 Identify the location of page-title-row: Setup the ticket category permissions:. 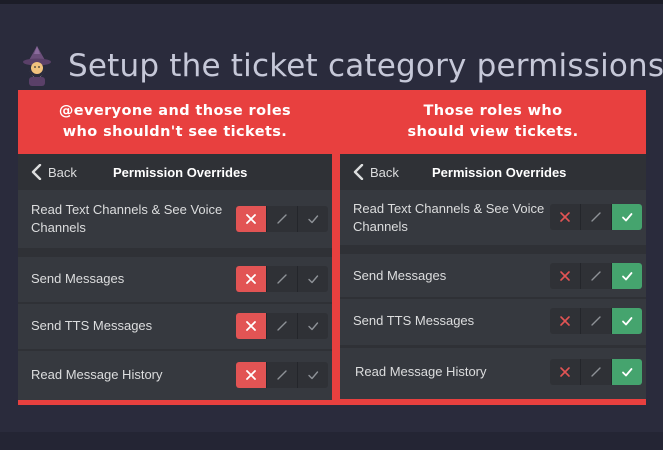
(341, 66).